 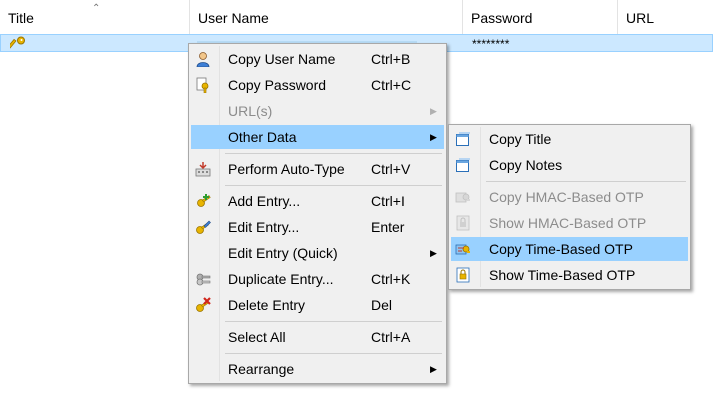 I want to click on user-icon, so click(x=203, y=59).